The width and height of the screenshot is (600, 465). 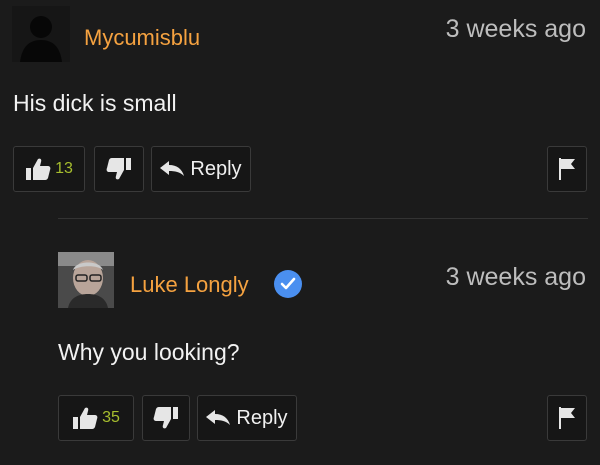 What do you see at coordinates (323, 218) in the screenshot?
I see `reply-divider` at bounding box center [323, 218].